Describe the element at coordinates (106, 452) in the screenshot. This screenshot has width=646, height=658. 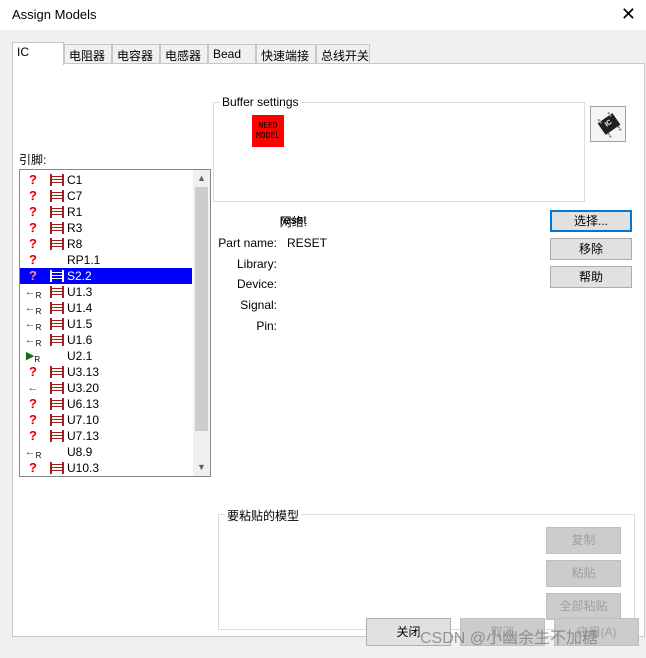
I see `pin-list-item: ←R U8.9` at that location.